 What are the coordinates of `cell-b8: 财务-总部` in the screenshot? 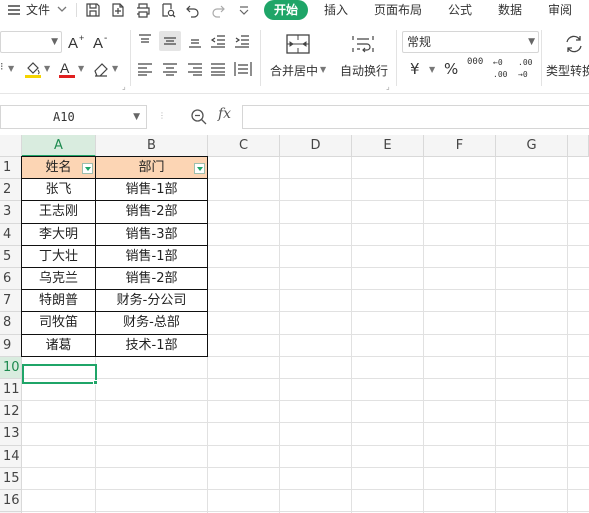 It's located at (151, 322).